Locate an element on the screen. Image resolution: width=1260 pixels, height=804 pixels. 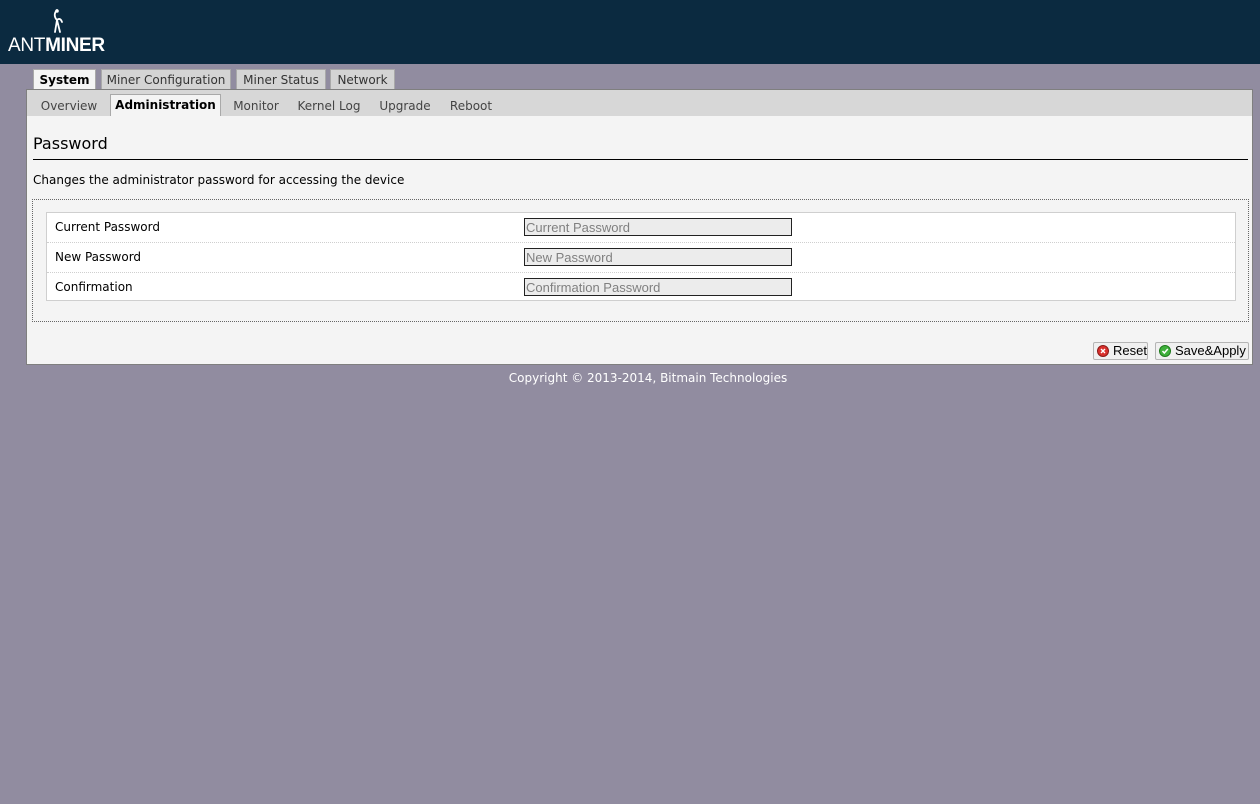
new-password-input is located at coordinates (658, 257).